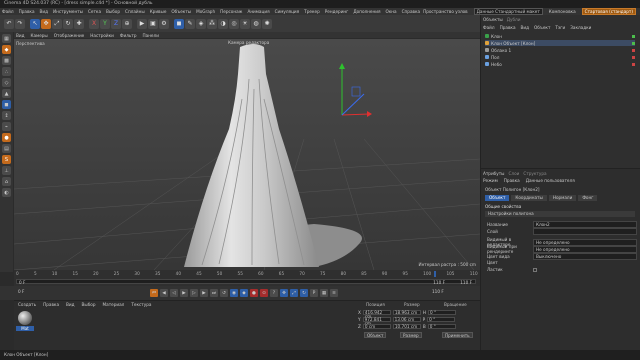  What do you see at coordinates (254, 293) in the screenshot?
I see `autokey-icon: ●` at bounding box center [254, 293].